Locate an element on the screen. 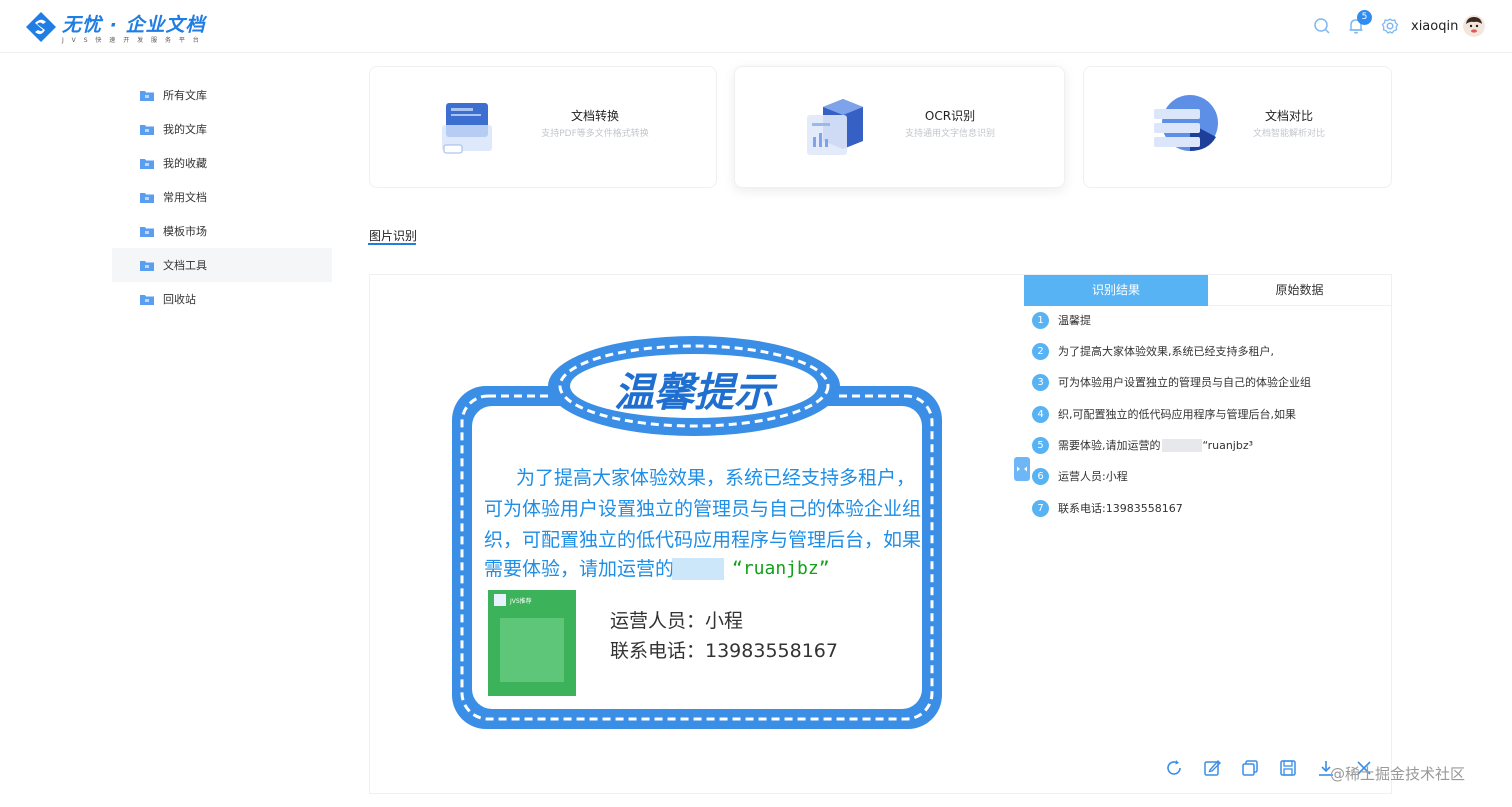 This screenshot has height=807, width=1512. save-icon is located at coordinates (1288, 768).